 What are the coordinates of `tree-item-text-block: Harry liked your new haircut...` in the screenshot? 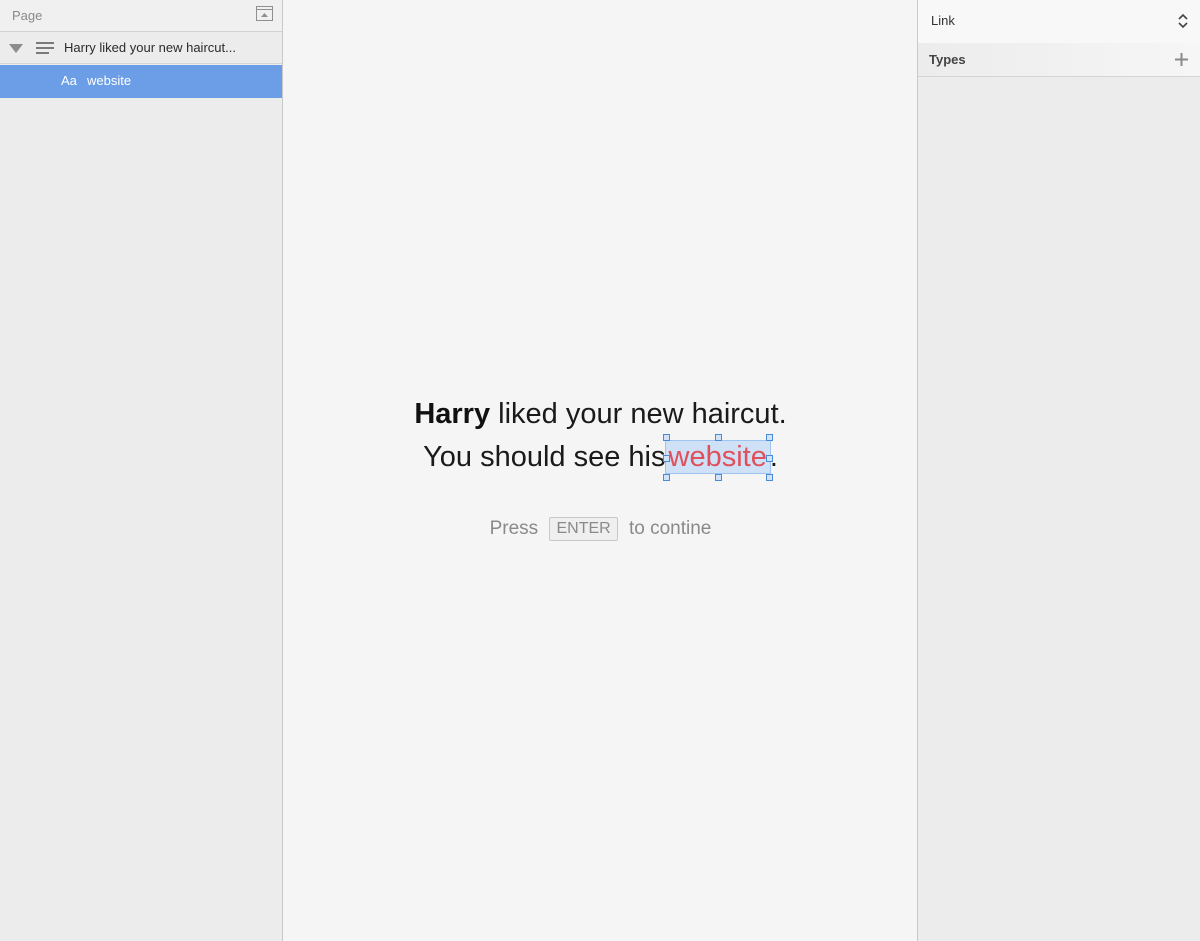 It's located at (141, 48).